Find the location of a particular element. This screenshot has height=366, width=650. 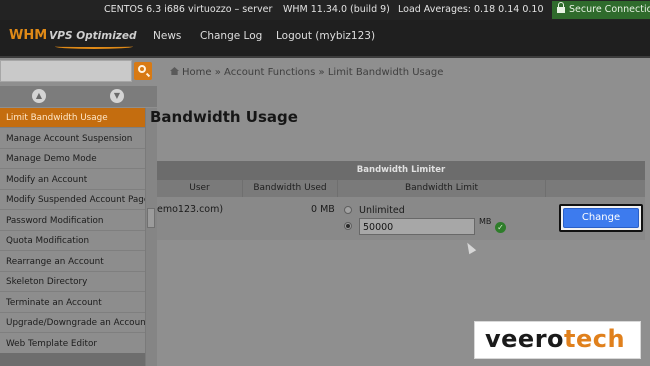

scroll-up-icon: ▲ is located at coordinates (39, 96).